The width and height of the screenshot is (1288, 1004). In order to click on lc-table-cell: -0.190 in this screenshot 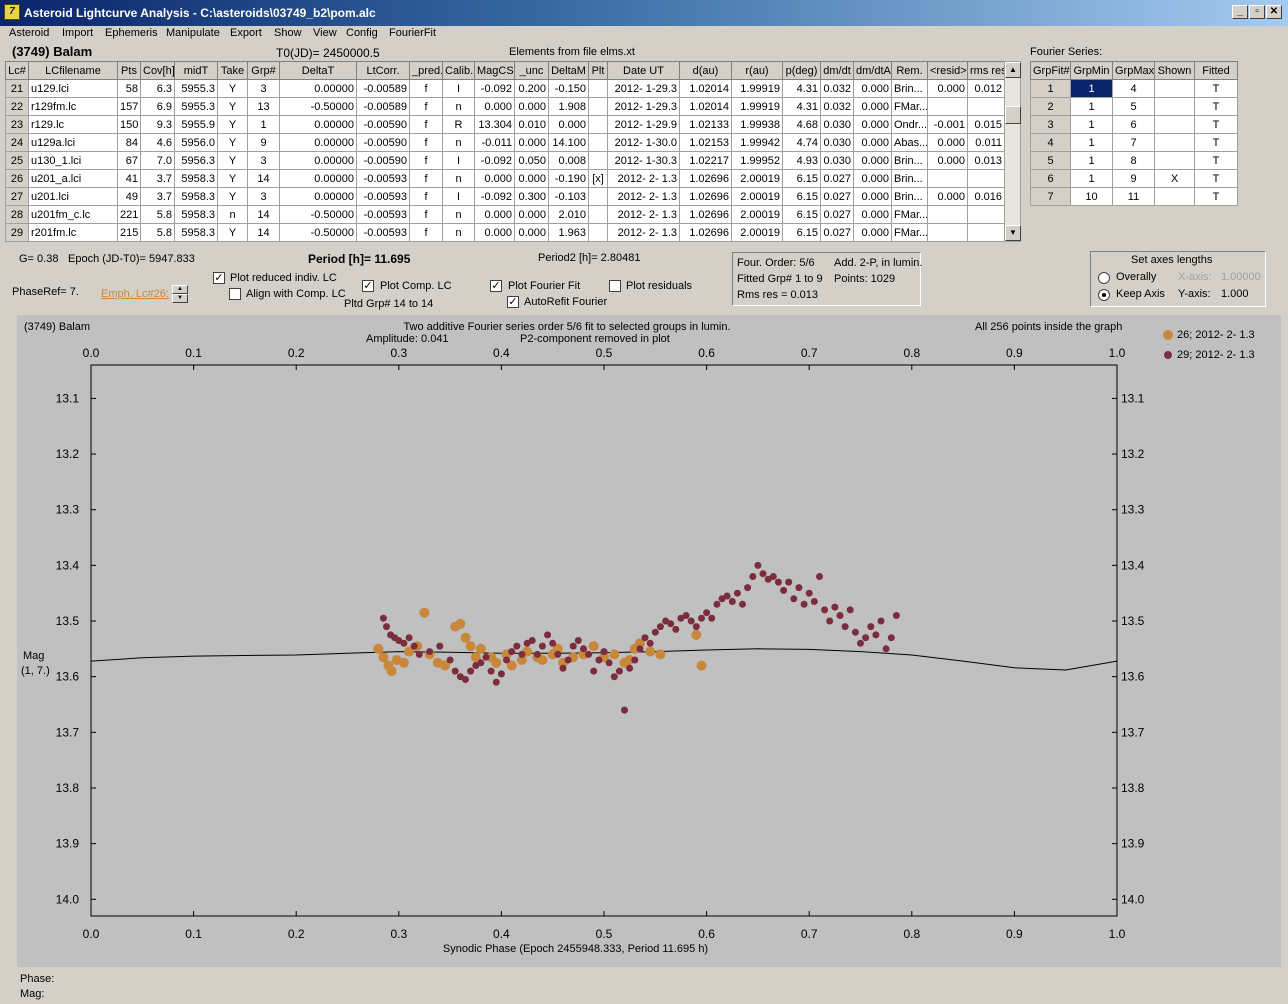, I will do `click(568, 178)`.